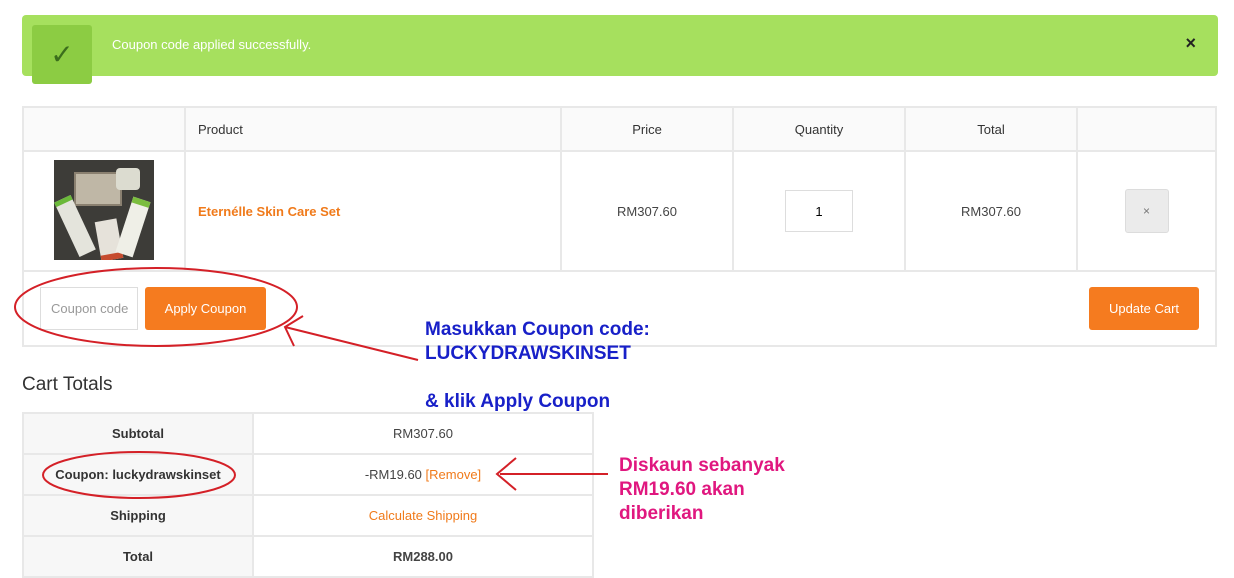 This screenshot has width=1234, height=578. What do you see at coordinates (205, 308) in the screenshot?
I see `apply-coupon-button: Apply Coupon` at bounding box center [205, 308].